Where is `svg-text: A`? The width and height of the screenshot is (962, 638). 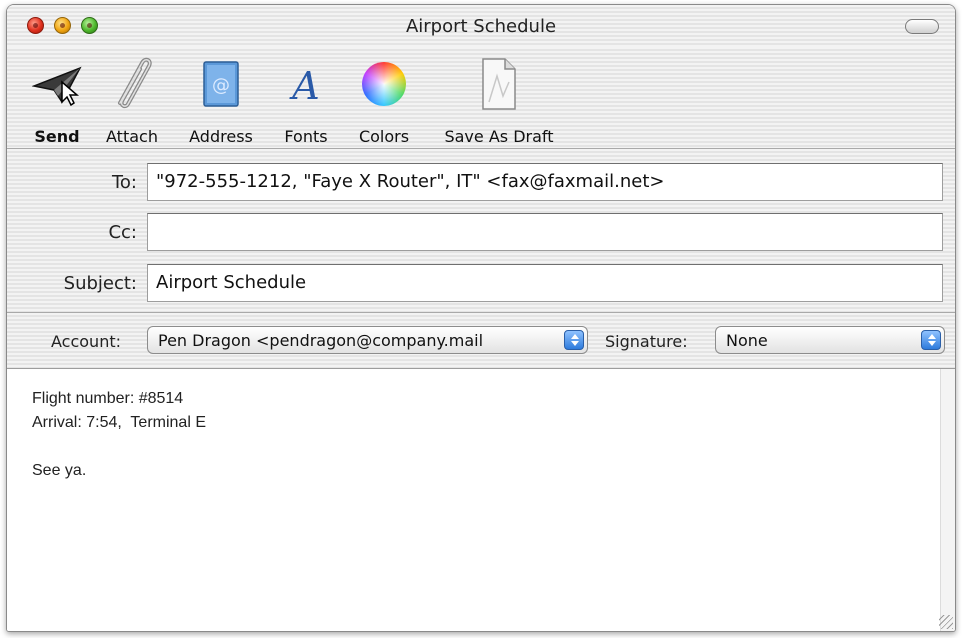
svg-text: A is located at coordinates (304, 86).